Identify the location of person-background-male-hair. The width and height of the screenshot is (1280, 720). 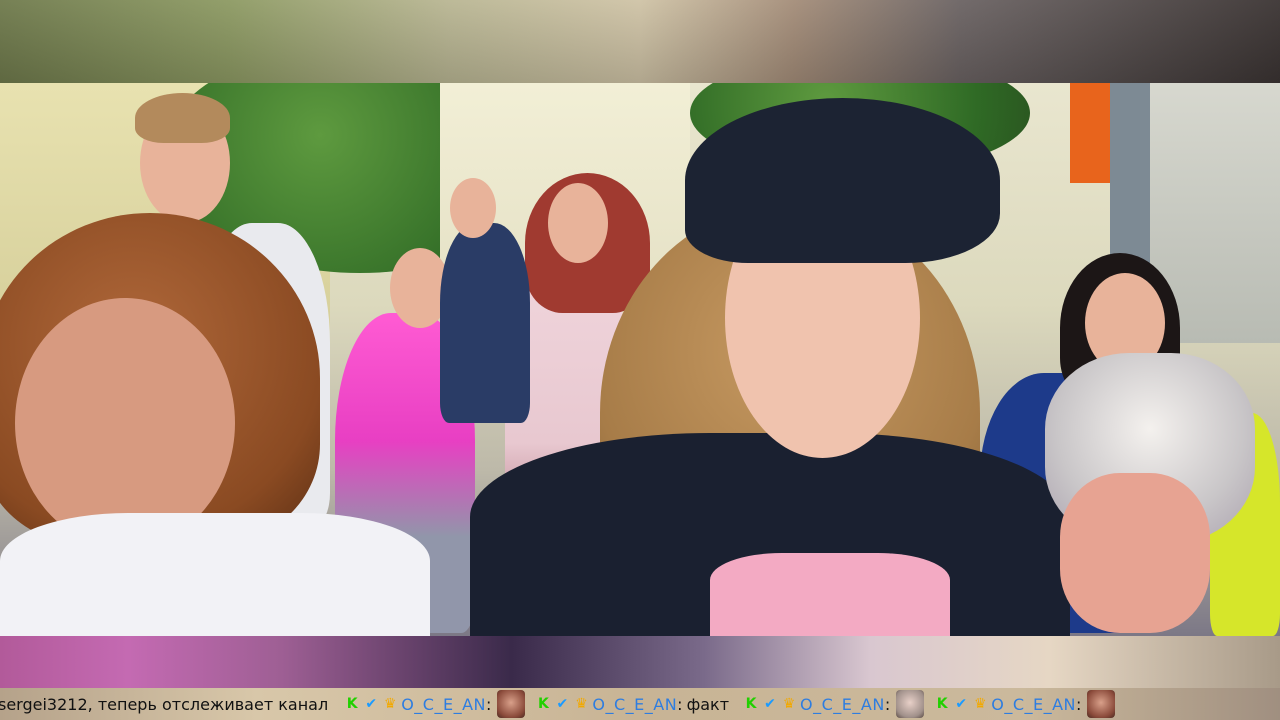
(182, 118).